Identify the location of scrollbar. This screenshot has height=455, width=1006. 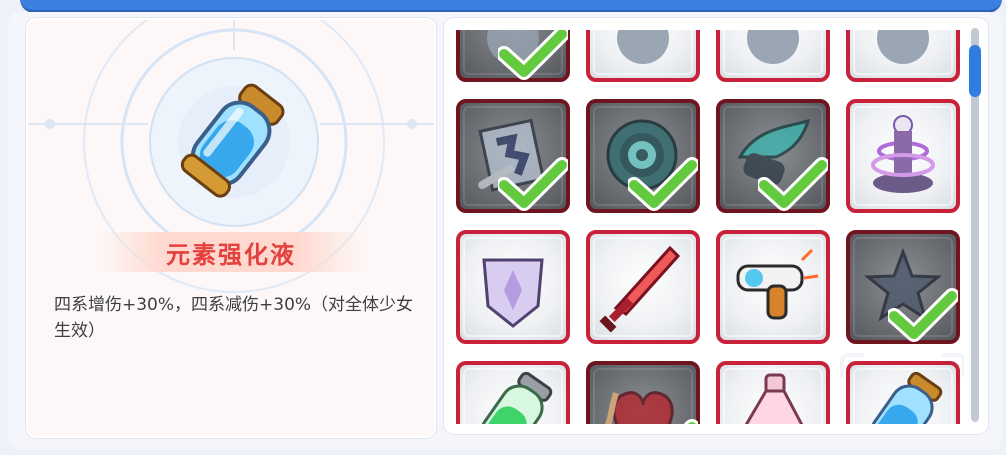
(975, 225).